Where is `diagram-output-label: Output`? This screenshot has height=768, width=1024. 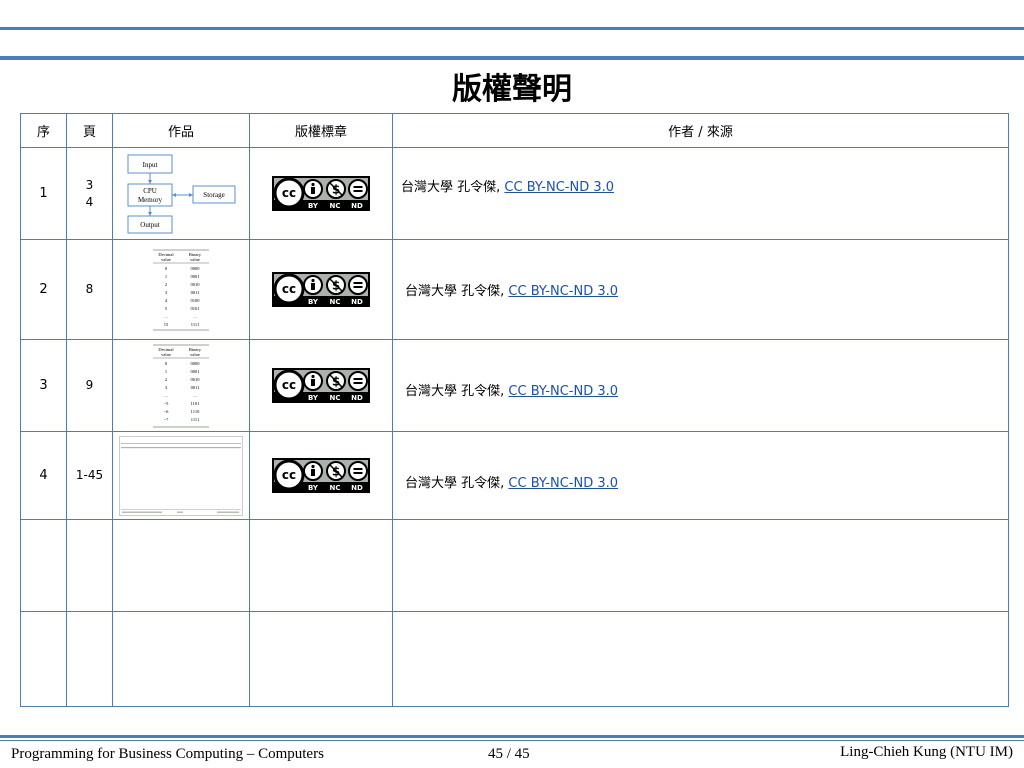
diagram-output-label: Output is located at coordinates (150, 225).